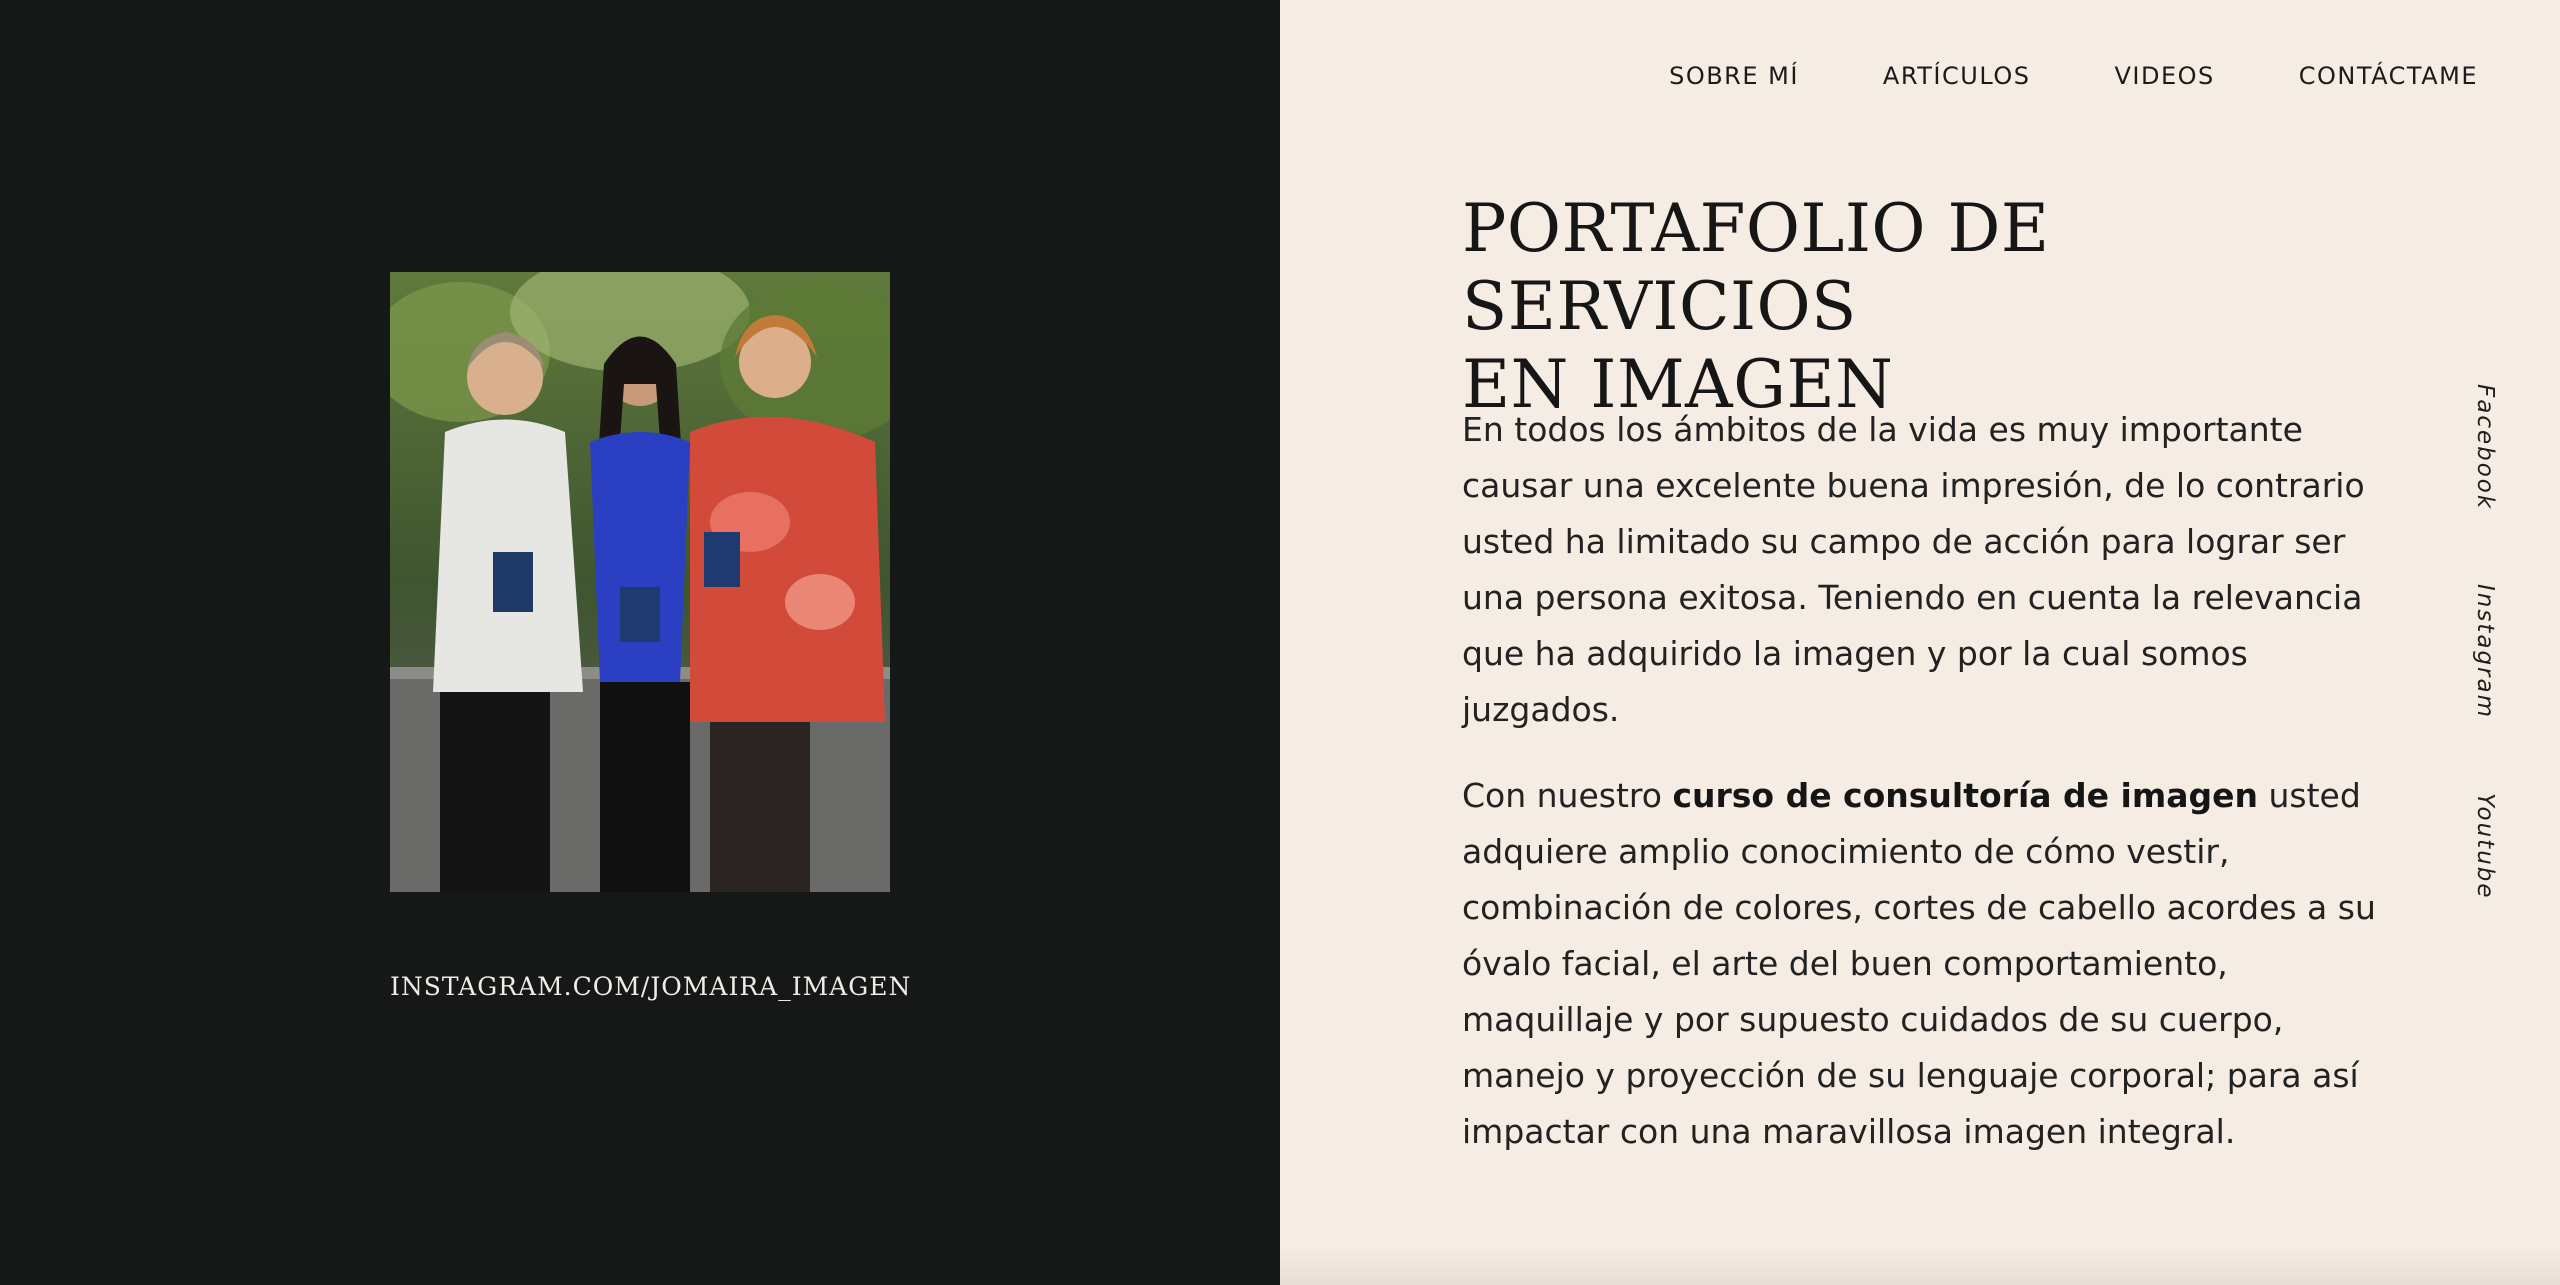  What do you see at coordinates (650, 986) in the screenshot?
I see `instagram-link: INSTAGRAM.COM/JOMAIRA_IMAGEN` at bounding box center [650, 986].